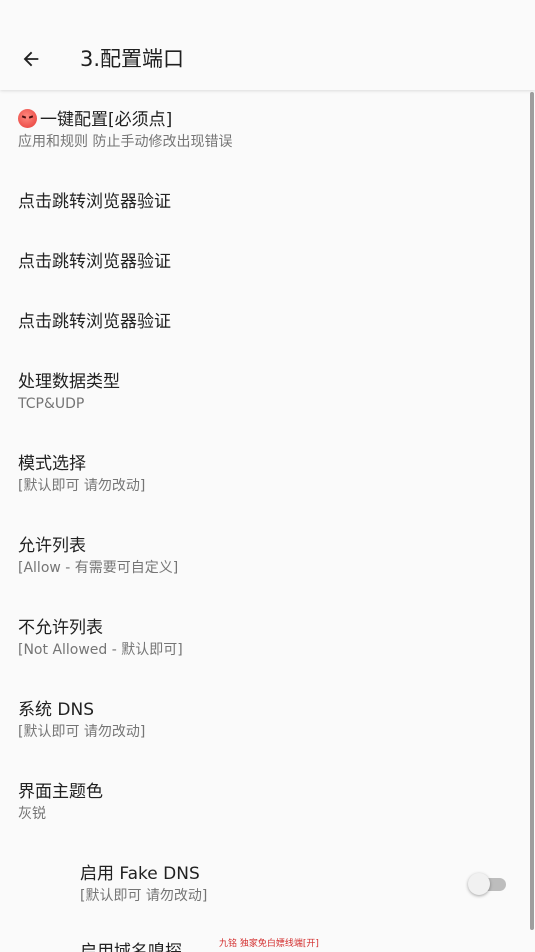 This screenshot has width=535, height=952. Describe the element at coordinates (268, 720) in the screenshot. I see `list-item-system-dns: 系统 DNS [默认即可 请勿改动]` at that location.